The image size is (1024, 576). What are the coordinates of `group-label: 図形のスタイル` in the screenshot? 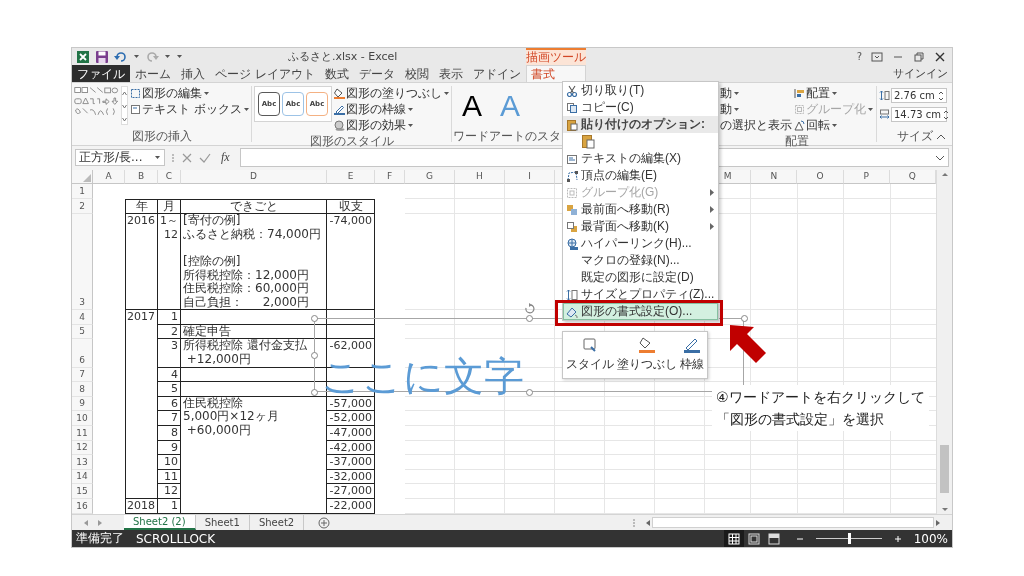 It's located at (351, 140).